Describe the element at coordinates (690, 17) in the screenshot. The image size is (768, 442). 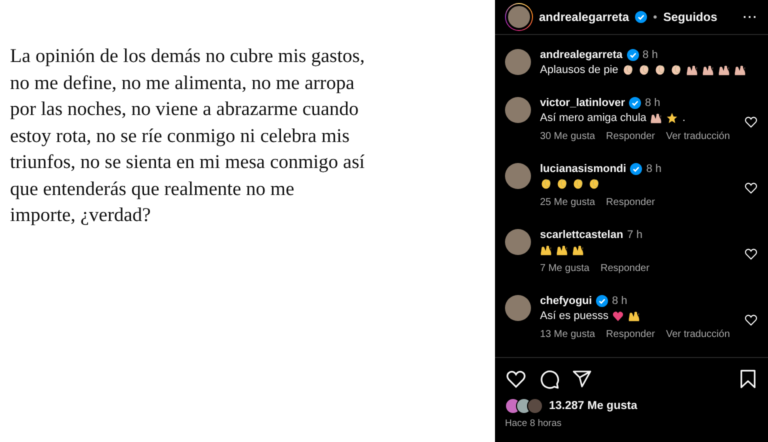
I see `follow-status: Seguidos` at that location.